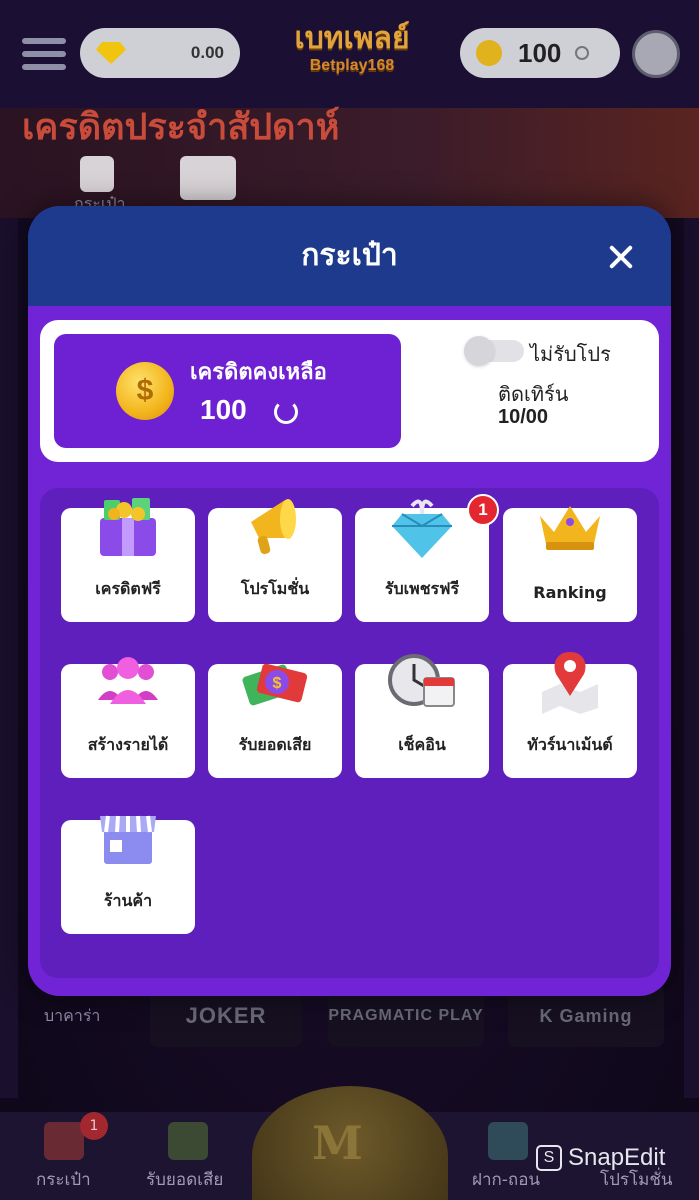 Image resolution: width=699 pixels, height=1200 pixels. What do you see at coordinates (227, 391) in the screenshot?
I see `credit-balance-panel: $ เครดิตคงเหลือ 100` at bounding box center [227, 391].